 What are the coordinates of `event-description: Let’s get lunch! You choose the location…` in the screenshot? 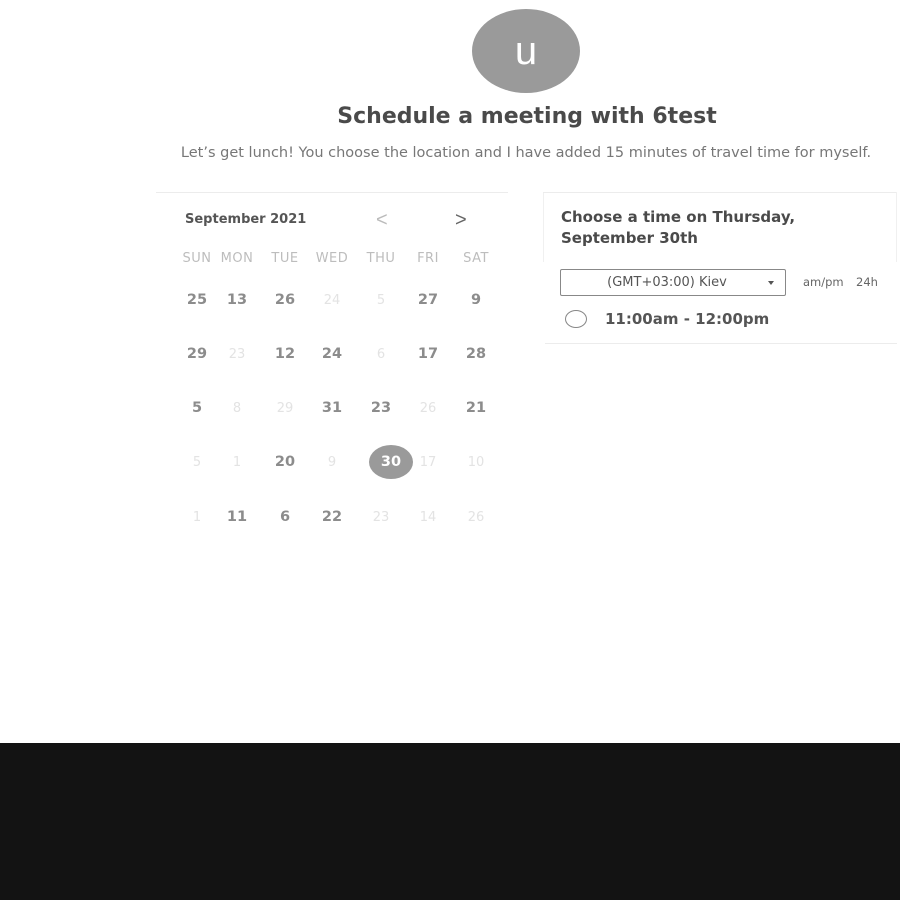 It's located at (526, 153).